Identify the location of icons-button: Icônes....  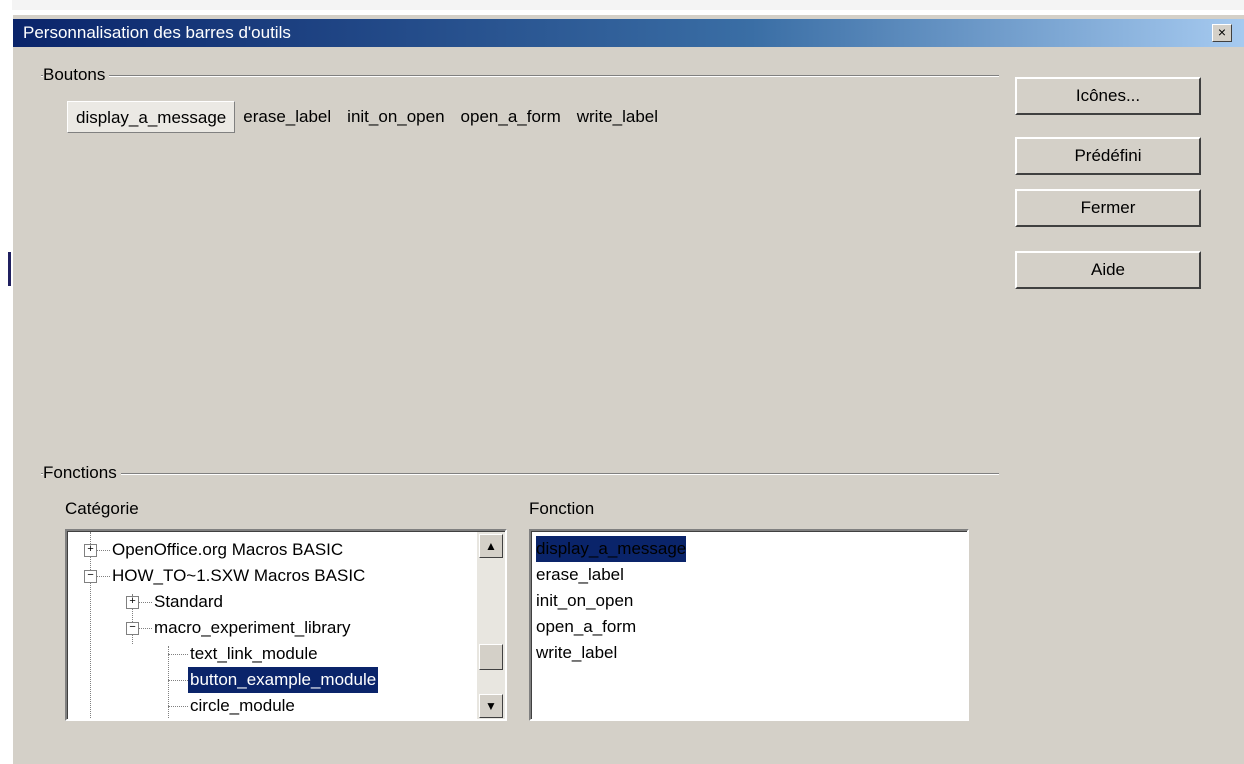
(1108, 96).